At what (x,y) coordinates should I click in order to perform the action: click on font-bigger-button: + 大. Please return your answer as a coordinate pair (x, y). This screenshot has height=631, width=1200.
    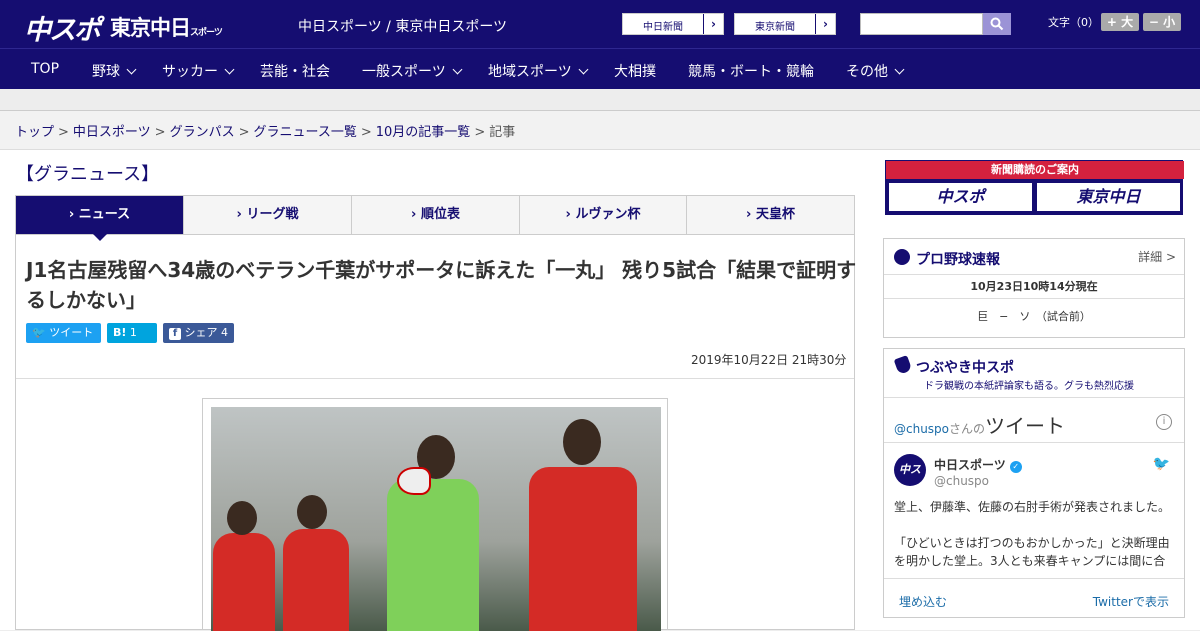
    Looking at the image, I should click on (1120, 22).